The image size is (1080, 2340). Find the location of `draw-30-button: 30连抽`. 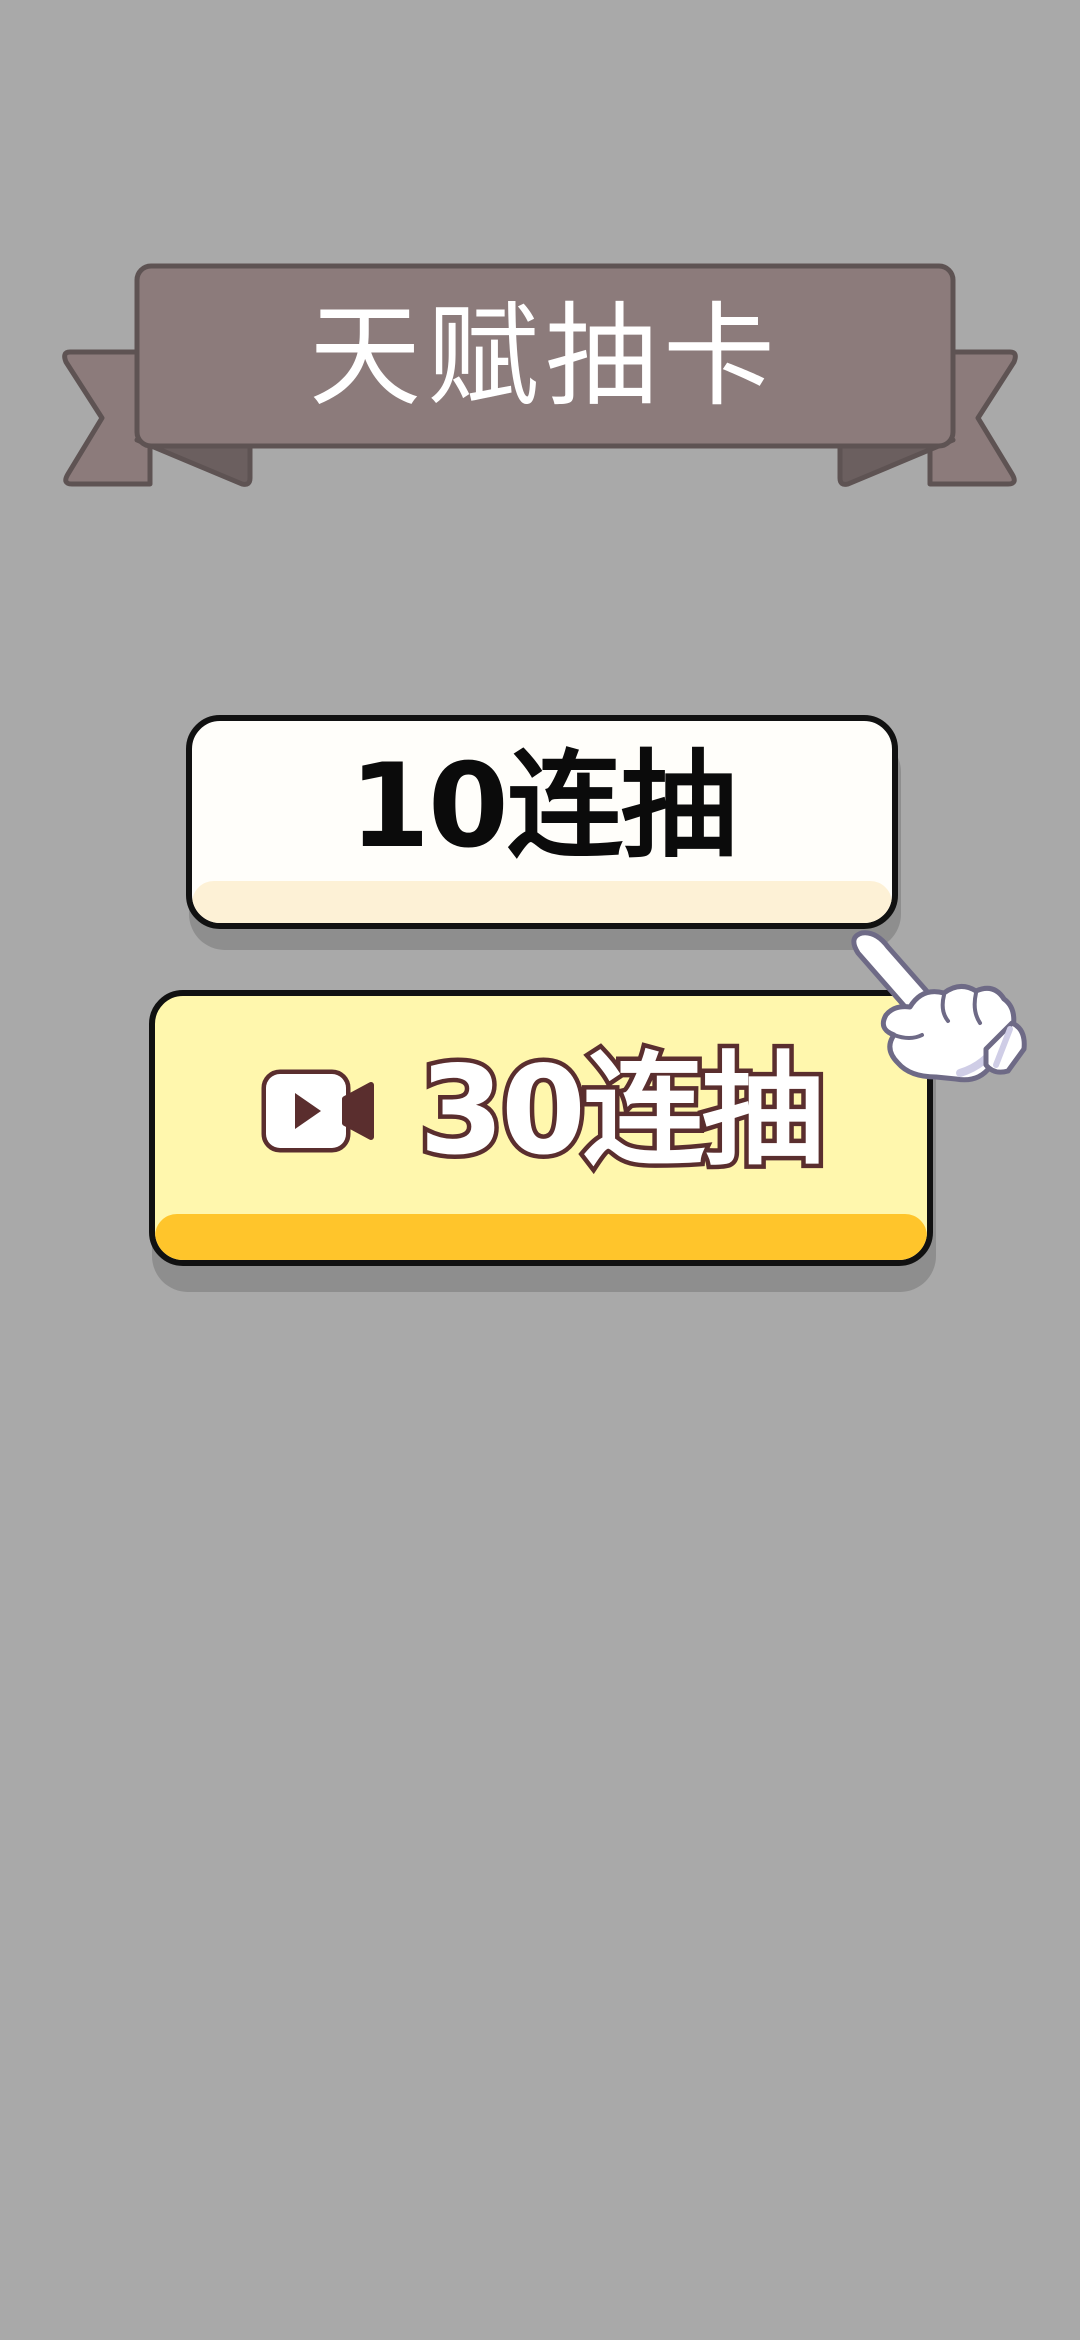

draw-30-button: 30连抽 is located at coordinates (541, 1128).